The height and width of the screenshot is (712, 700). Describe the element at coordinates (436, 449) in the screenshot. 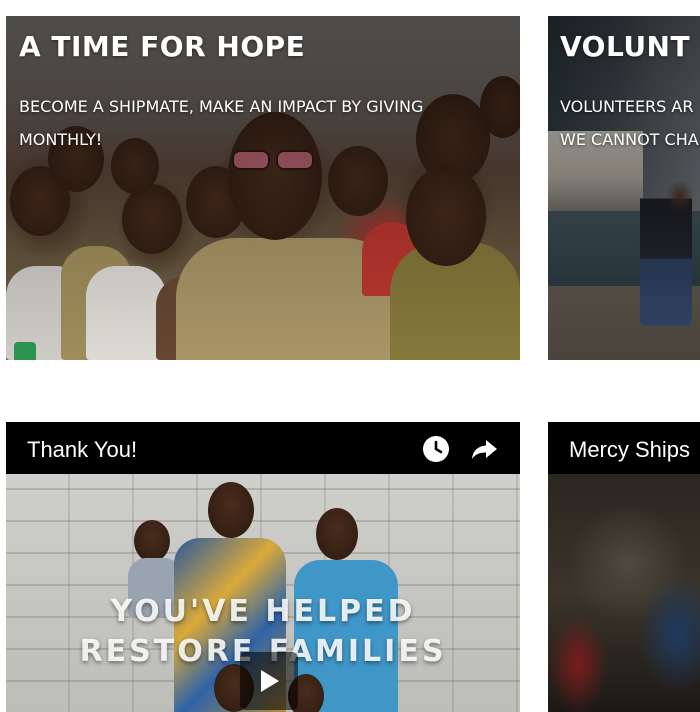

I see `clock-icon` at that location.